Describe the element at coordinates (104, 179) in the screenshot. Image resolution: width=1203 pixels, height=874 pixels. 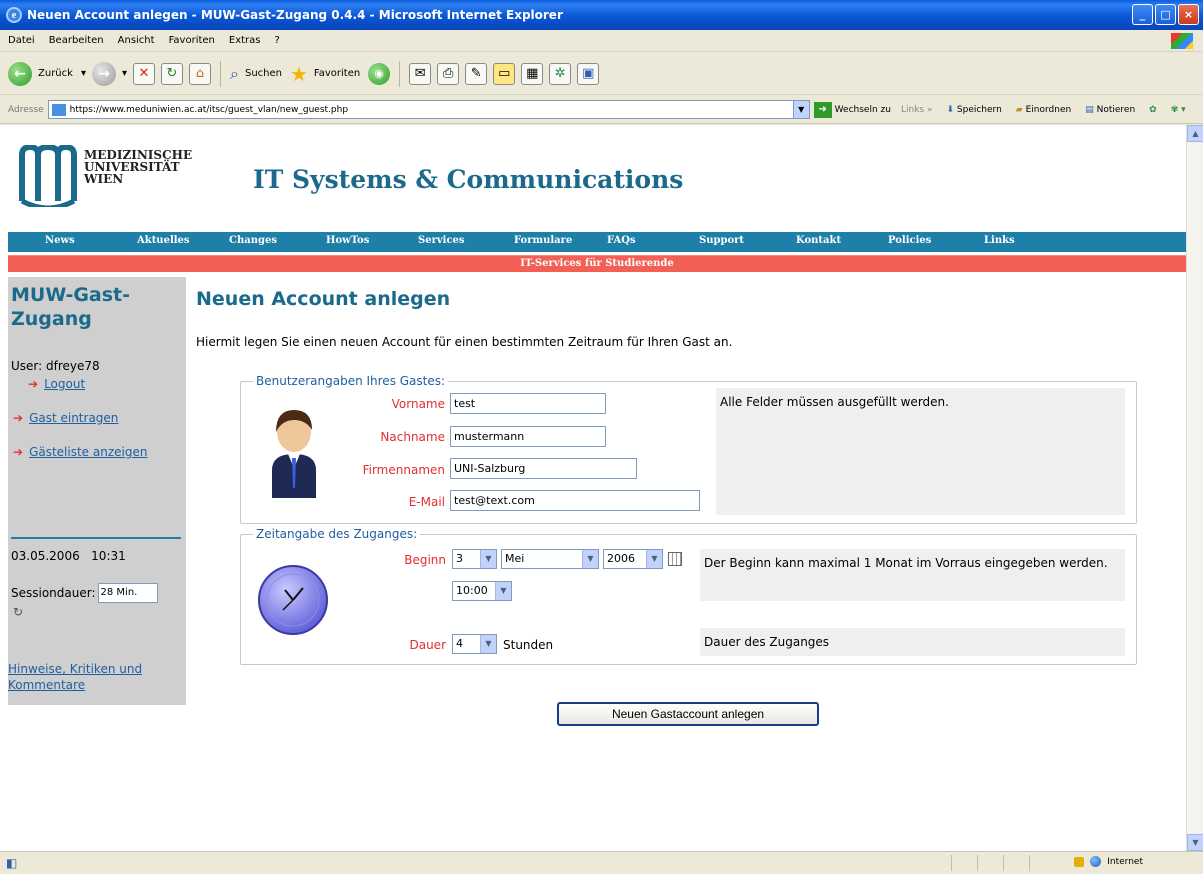
I see `logo-line-3: WIEN` at that location.